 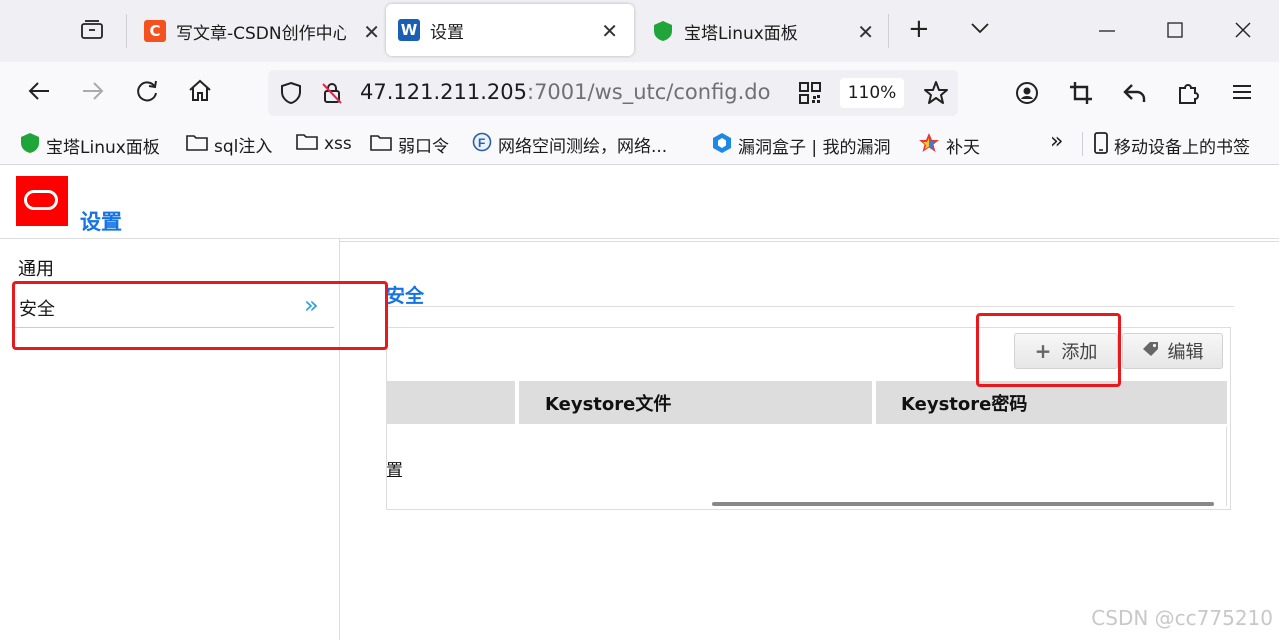 What do you see at coordinates (443, 92) in the screenshot?
I see `url-host: 47.121.211.205` at bounding box center [443, 92].